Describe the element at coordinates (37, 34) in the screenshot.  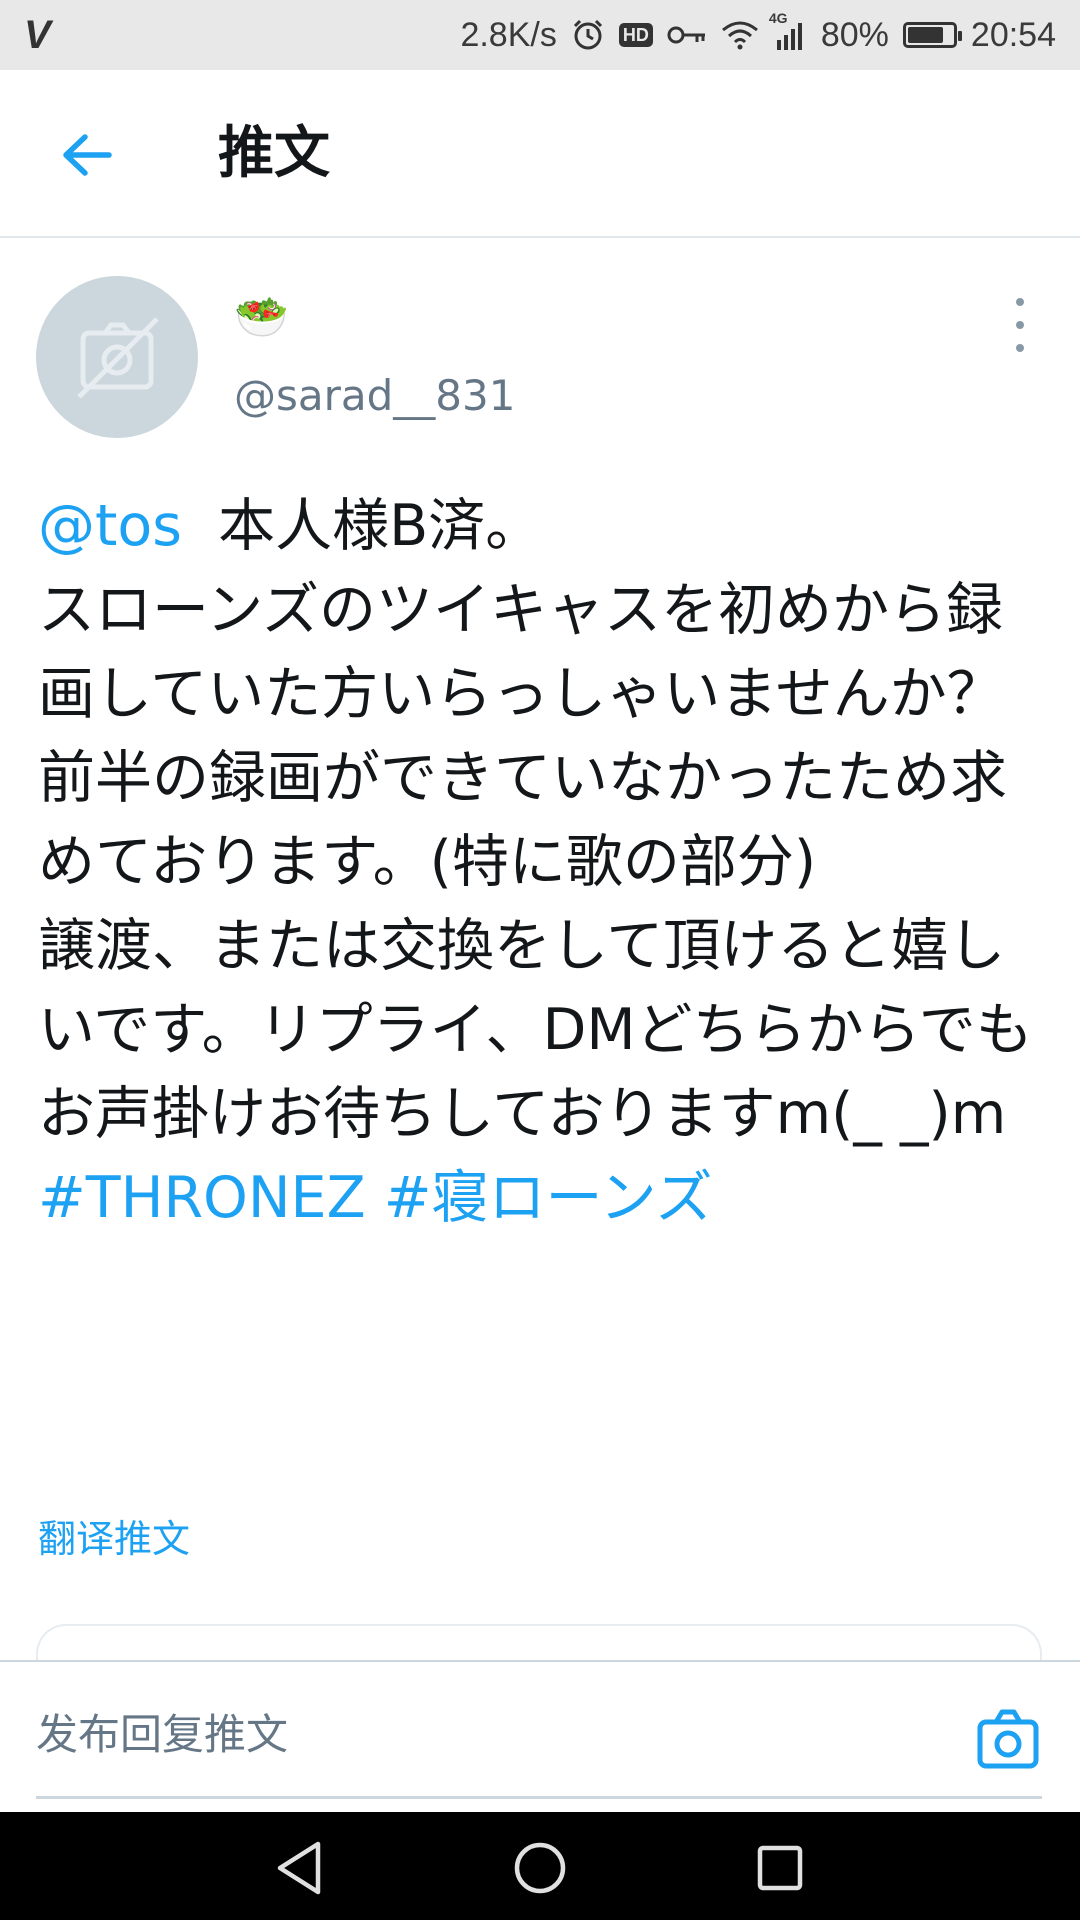
I see `carrier-logo: V` at that location.